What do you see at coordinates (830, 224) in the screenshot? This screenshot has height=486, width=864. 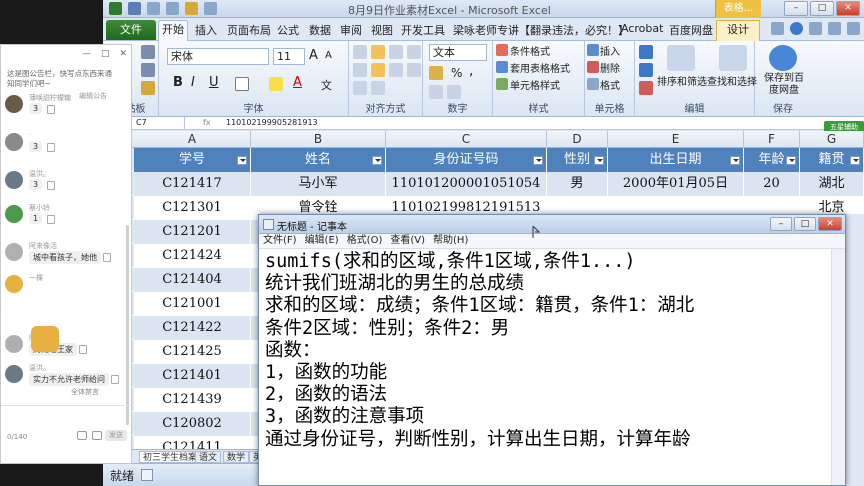 I see `notepad-close-button: ✕` at bounding box center [830, 224].